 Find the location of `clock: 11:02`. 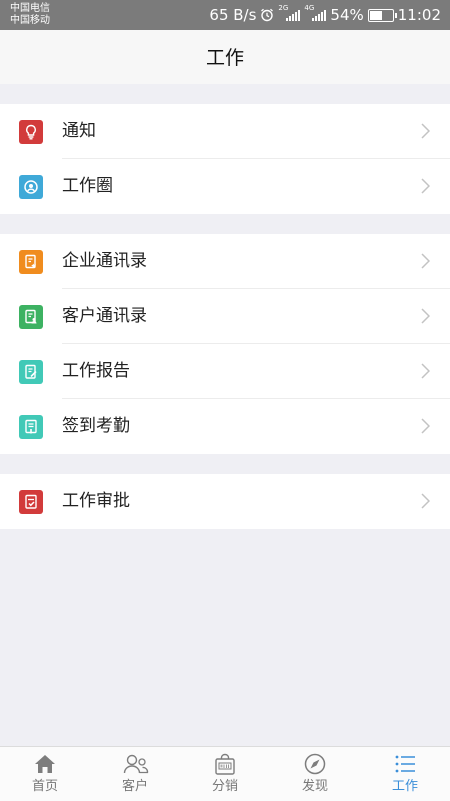

clock: 11:02 is located at coordinates (419, 15).